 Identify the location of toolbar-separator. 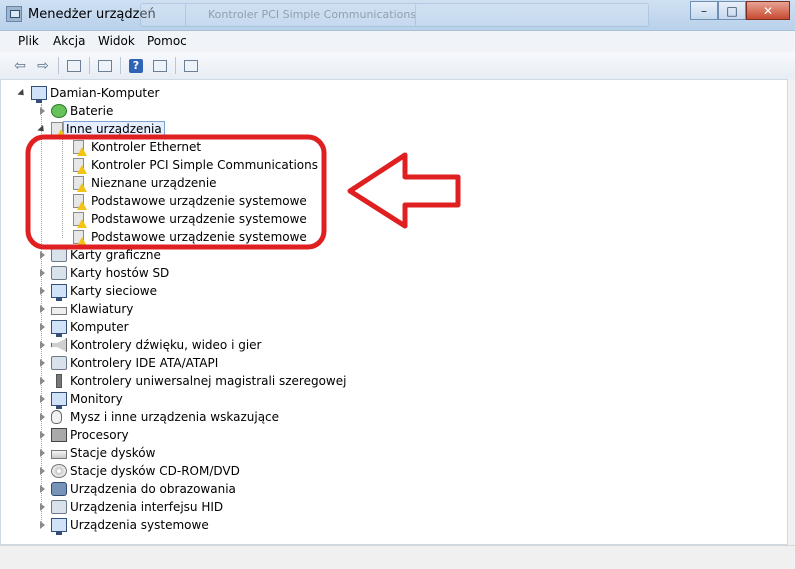
(89, 65).